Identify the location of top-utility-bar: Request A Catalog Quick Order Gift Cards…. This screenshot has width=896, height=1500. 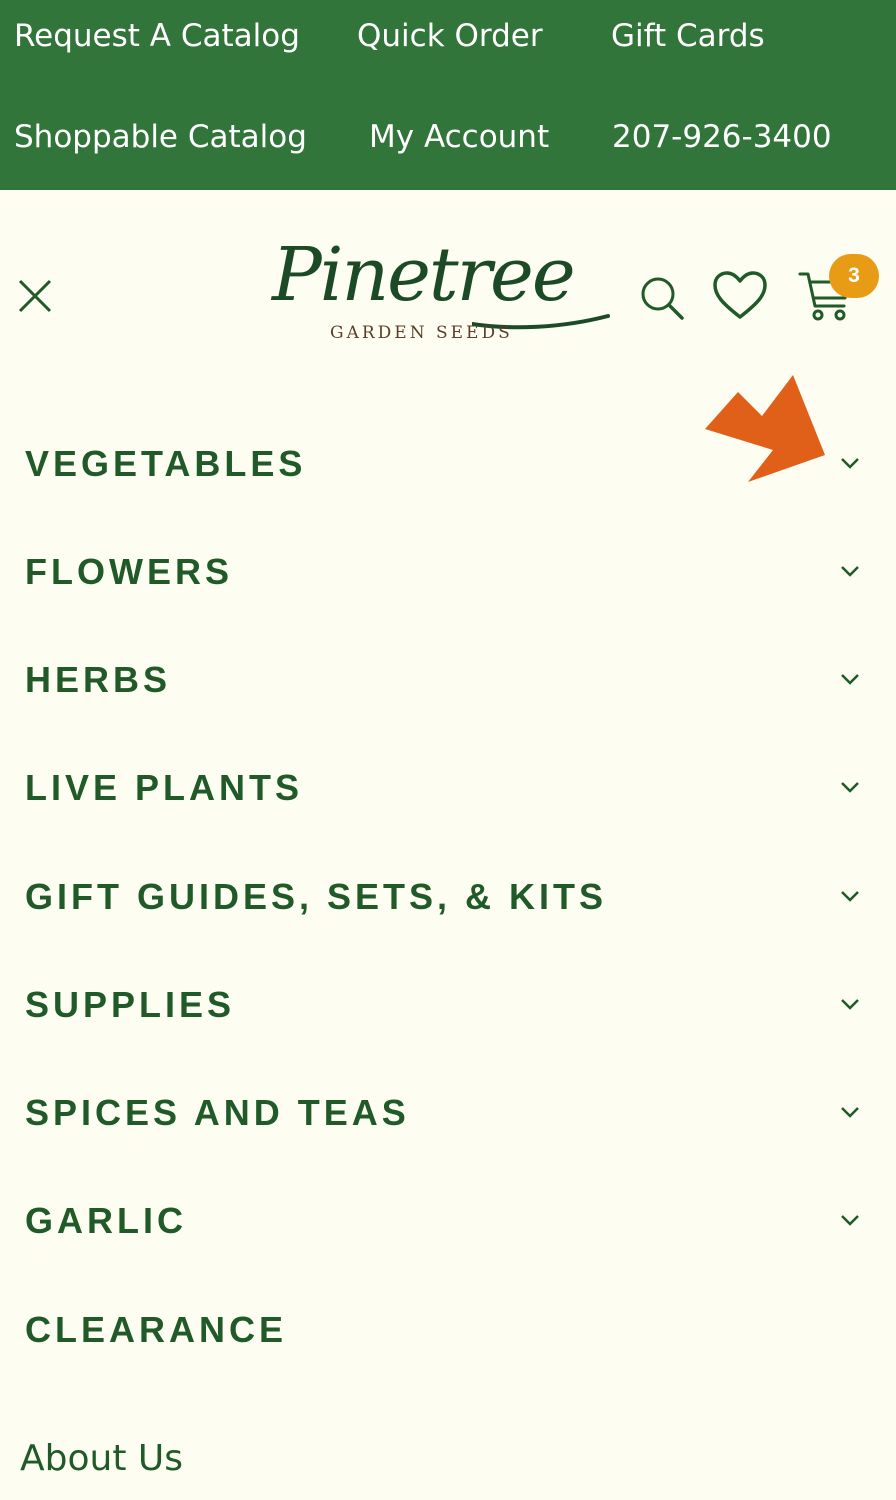
(448, 95).